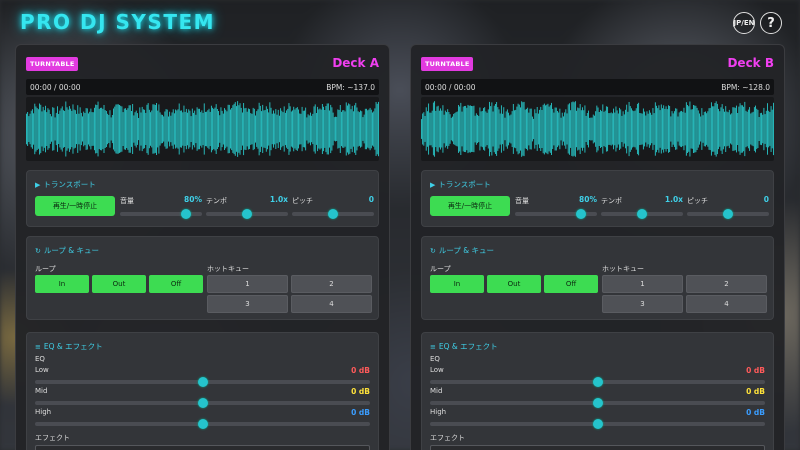 The width and height of the screenshot is (800, 450). Describe the element at coordinates (440, 269) in the screenshot. I see `loop-label: ループ` at that location.